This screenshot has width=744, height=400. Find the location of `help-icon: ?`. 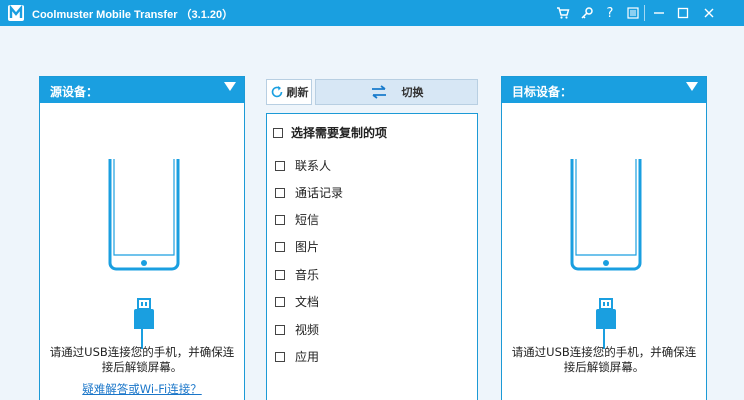

help-icon: ? is located at coordinates (610, 13).